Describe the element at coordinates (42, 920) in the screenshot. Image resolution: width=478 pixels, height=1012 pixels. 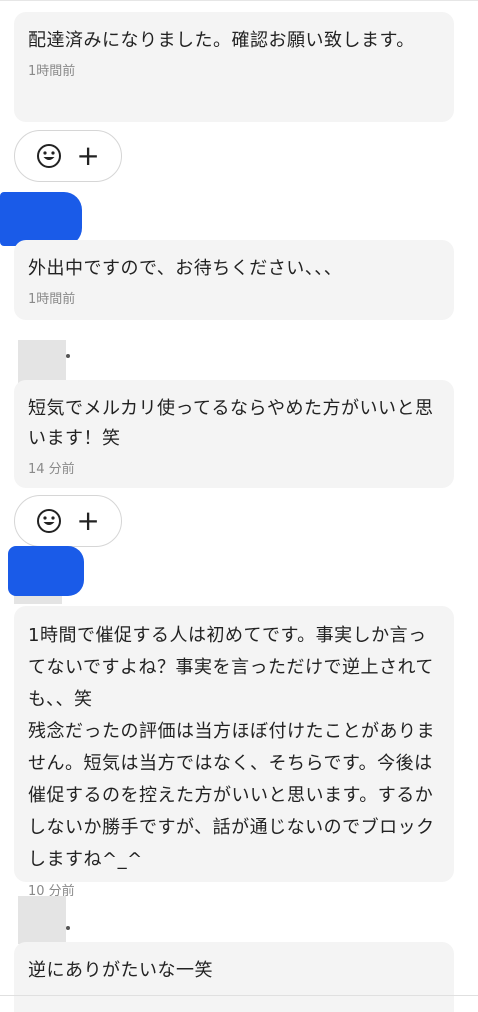
I see `avatar` at that location.